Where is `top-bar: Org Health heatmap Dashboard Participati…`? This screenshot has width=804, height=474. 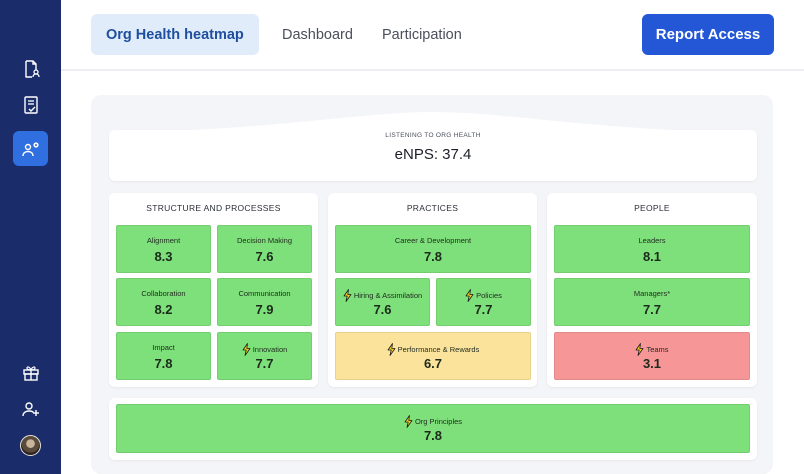
top-bar: Org Health heatmap Dashboard Participati… is located at coordinates (432, 35).